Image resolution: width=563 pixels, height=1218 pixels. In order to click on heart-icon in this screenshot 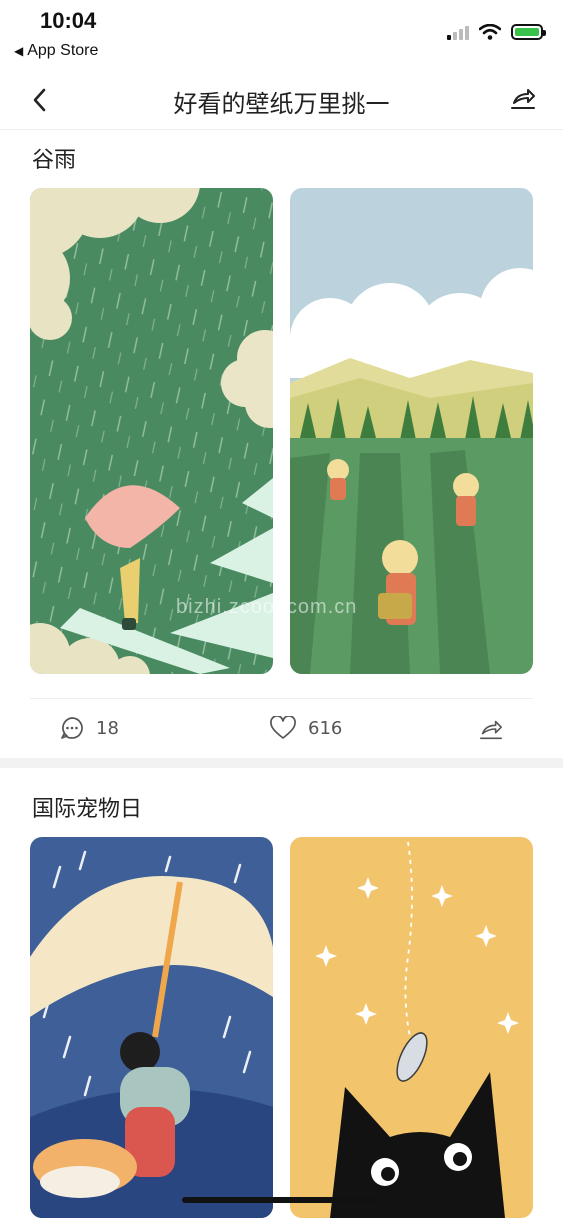, I will do `click(283, 727)`.